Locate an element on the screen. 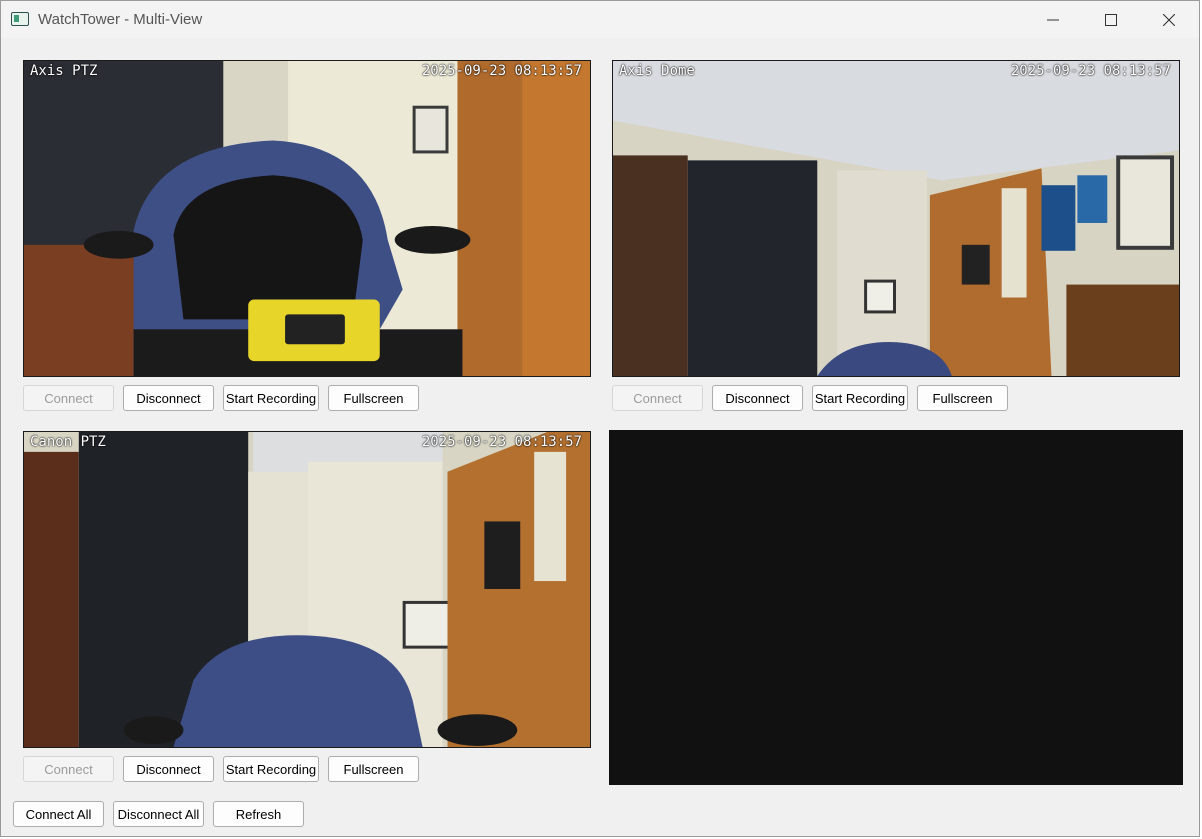  disconnect-all-button: Disconnect All is located at coordinates (158, 814).